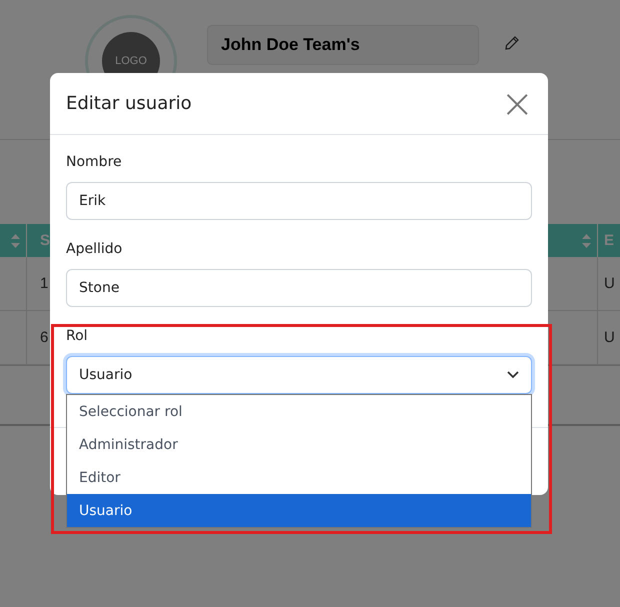 The image size is (620, 607). Describe the element at coordinates (299, 288) in the screenshot. I see `input-field: Stone` at that location.